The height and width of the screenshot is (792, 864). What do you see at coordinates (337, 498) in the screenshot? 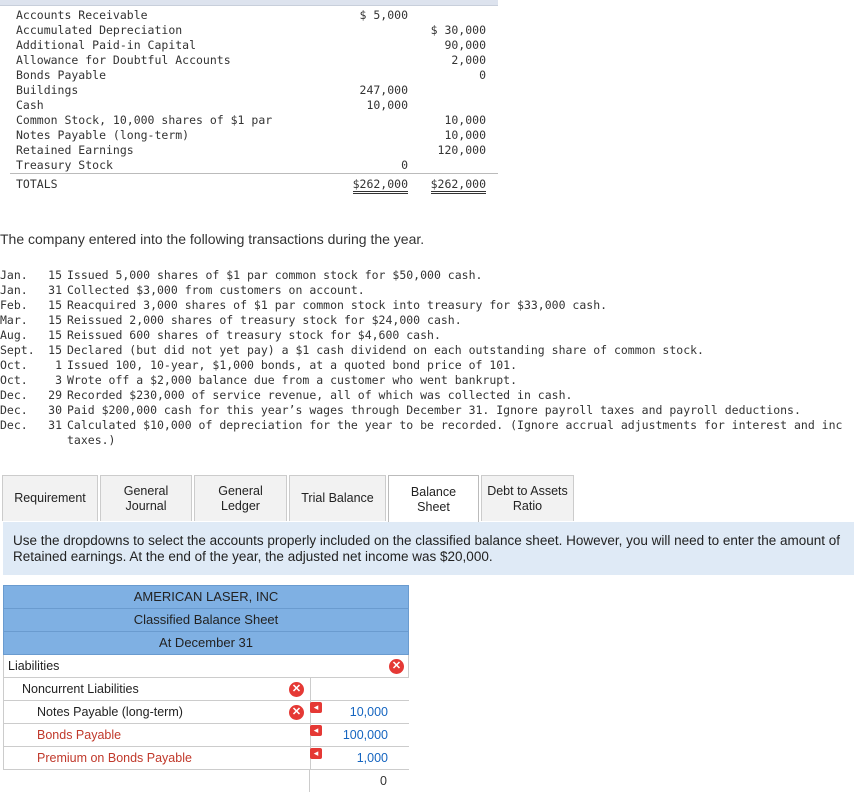
I see `tab-trial-balance: Trial Balance` at bounding box center [337, 498].